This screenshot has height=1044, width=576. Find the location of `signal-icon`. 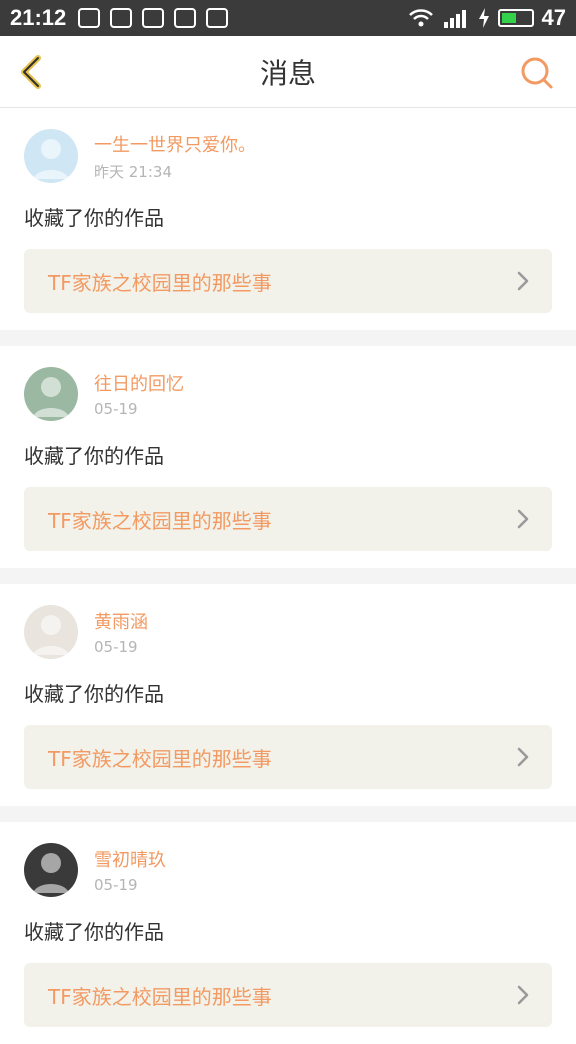

signal-icon is located at coordinates (454, 19).